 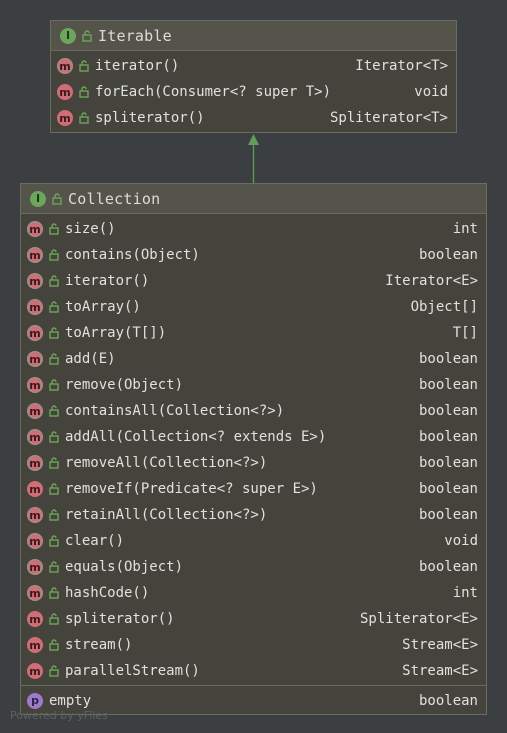 What do you see at coordinates (107, 593) in the screenshot?
I see `method-signature: hashCode()` at bounding box center [107, 593].